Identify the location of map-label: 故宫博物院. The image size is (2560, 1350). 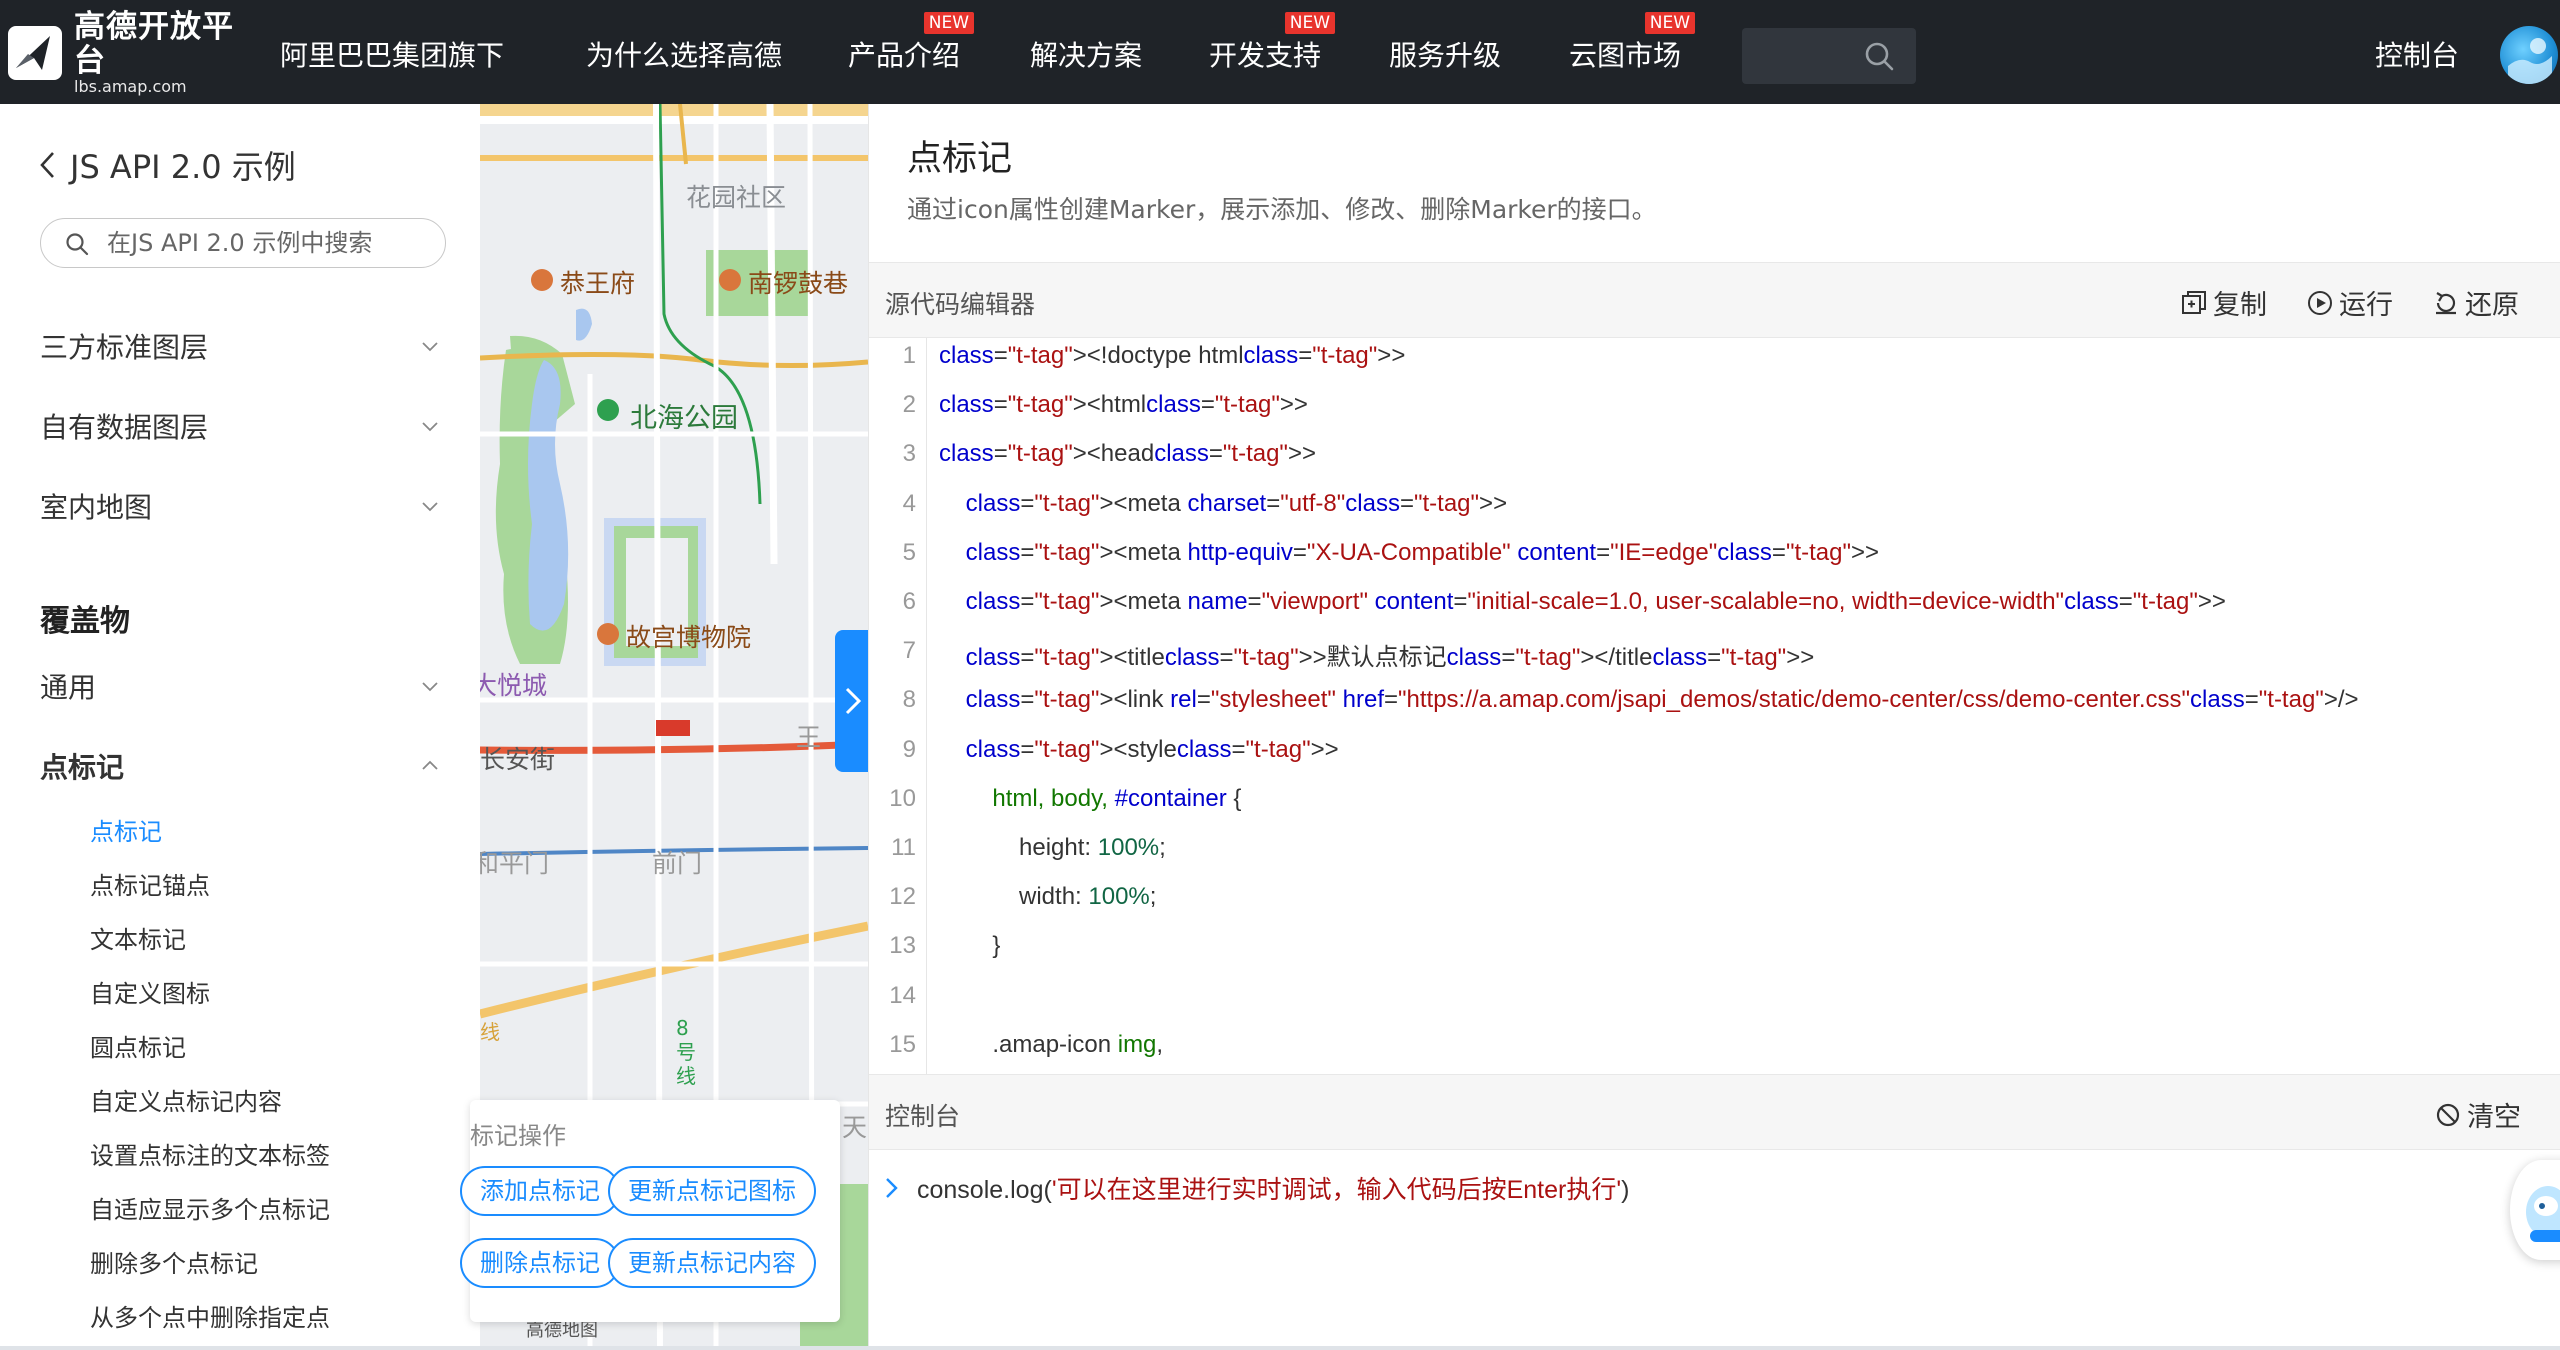
(689, 637).